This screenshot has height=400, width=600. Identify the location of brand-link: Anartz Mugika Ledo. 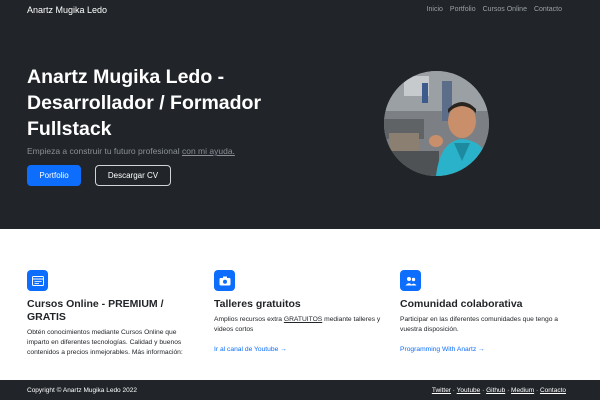
(67, 10).